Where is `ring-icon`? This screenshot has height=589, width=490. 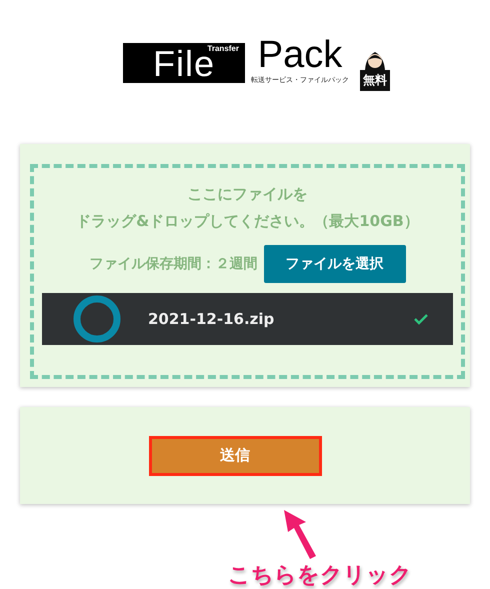 ring-icon is located at coordinates (97, 319).